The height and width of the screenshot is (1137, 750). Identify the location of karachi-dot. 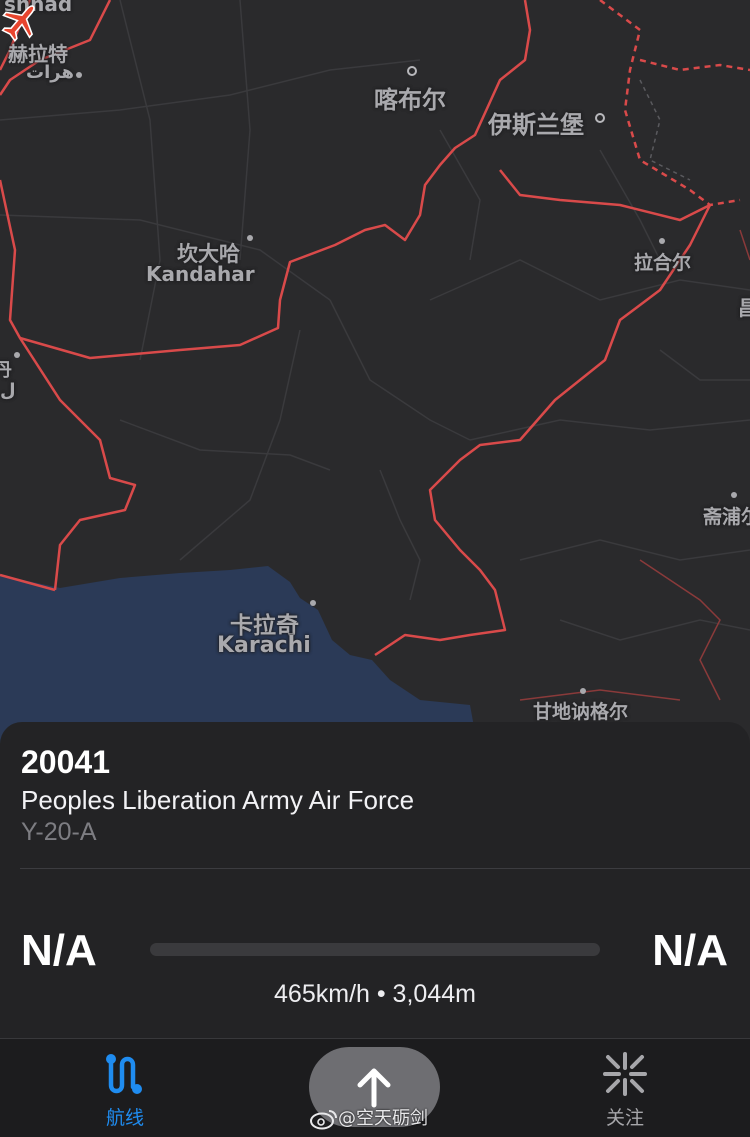
(313, 603).